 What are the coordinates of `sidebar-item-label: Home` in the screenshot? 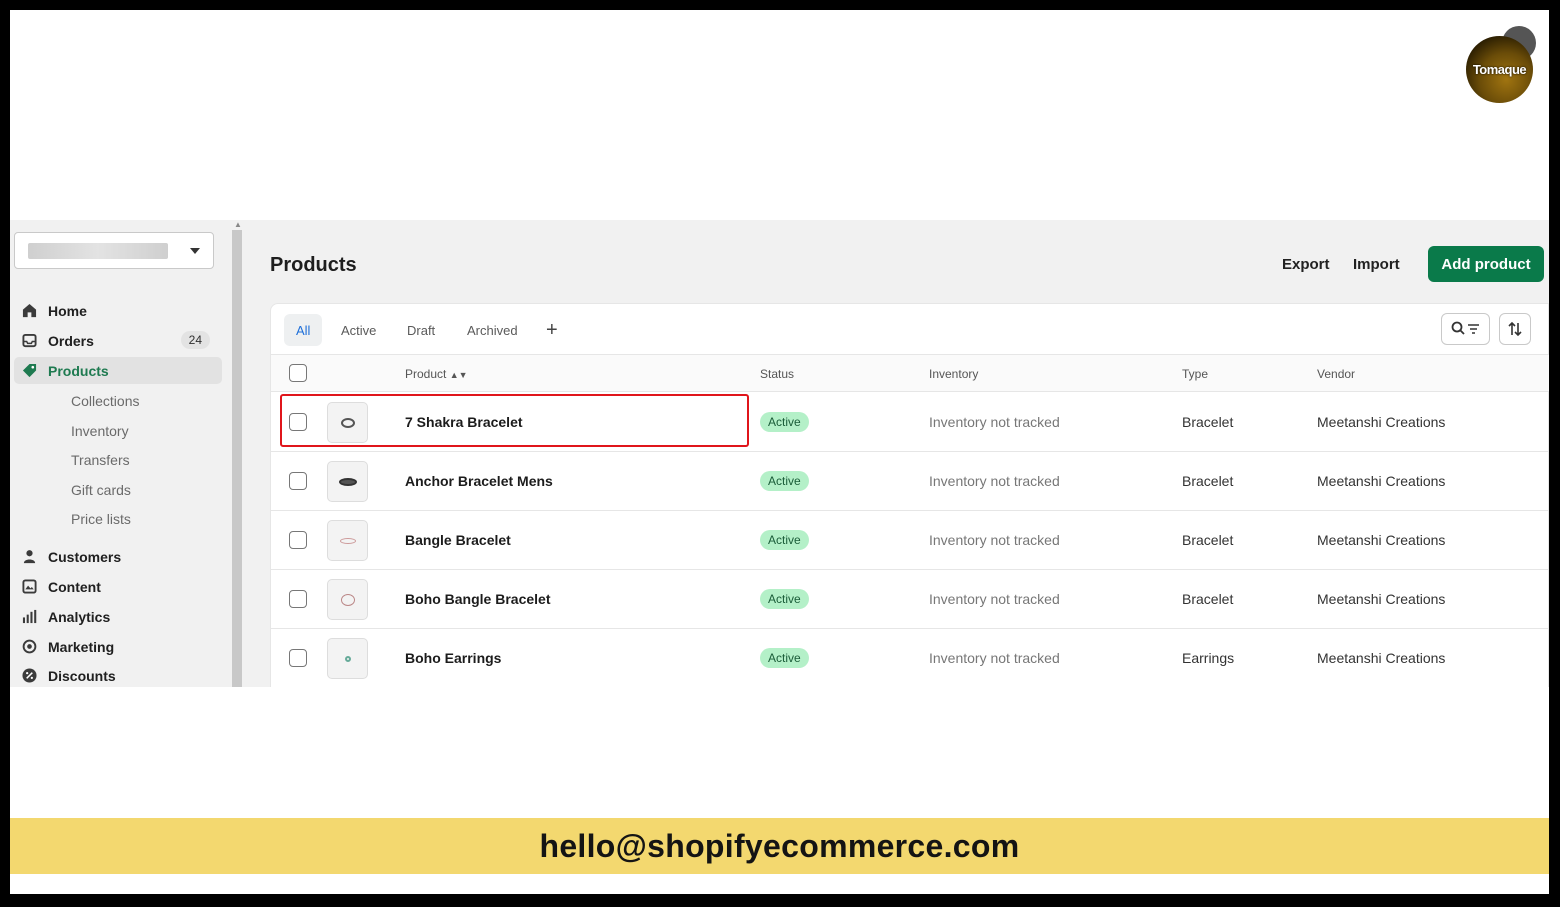 It's located at (67, 310).